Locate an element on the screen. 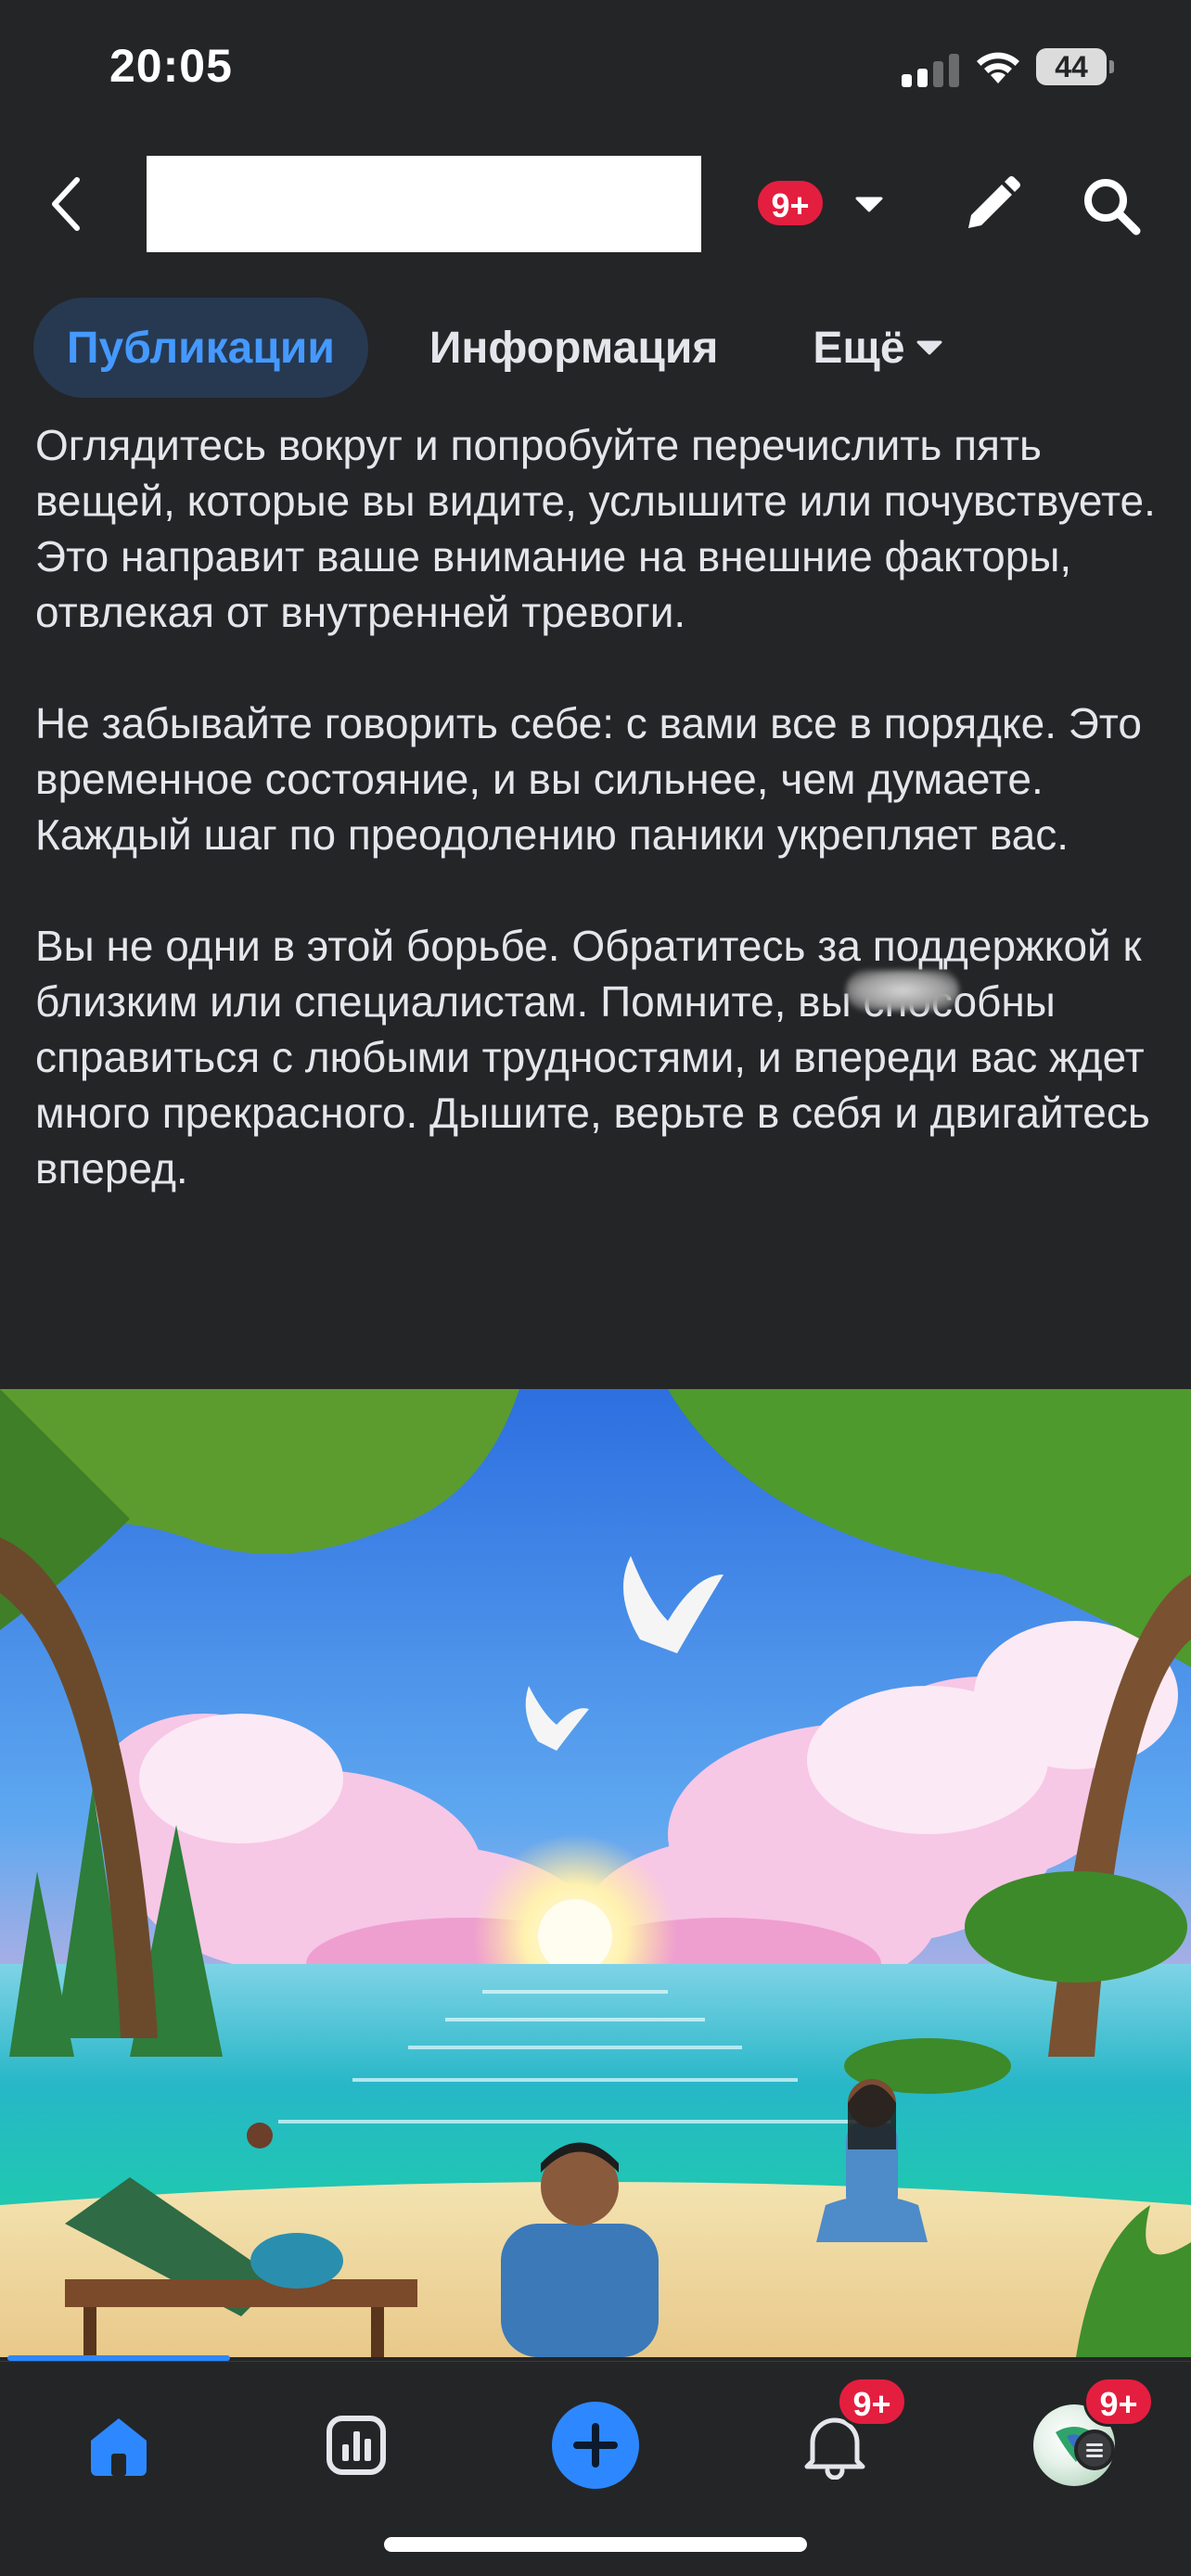  tab-home is located at coordinates (118, 2446).